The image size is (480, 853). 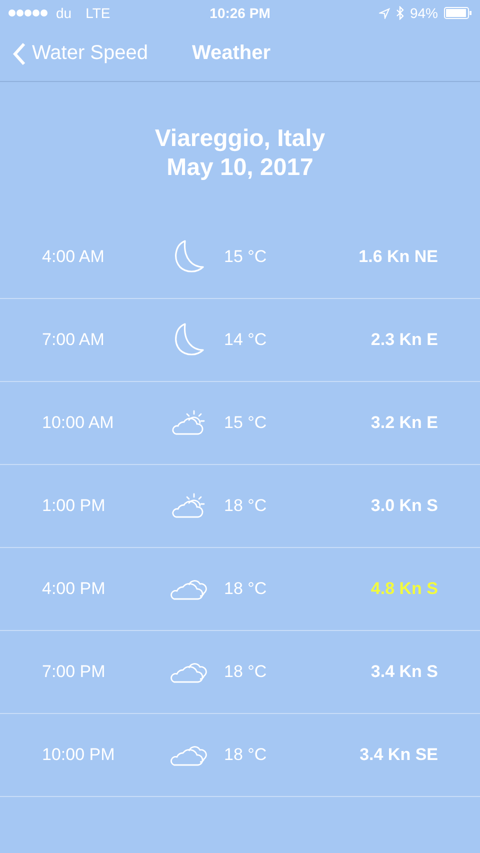 I want to click on time-label: 1:00 PM, so click(x=74, y=506).